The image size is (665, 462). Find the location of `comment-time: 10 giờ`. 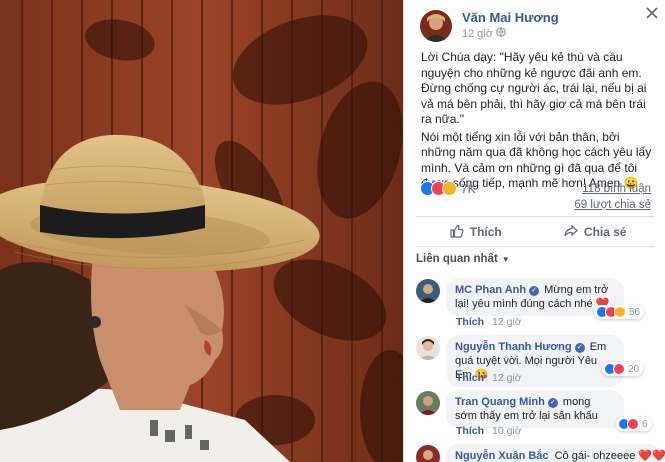

comment-time: 10 giờ is located at coordinates (507, 431).